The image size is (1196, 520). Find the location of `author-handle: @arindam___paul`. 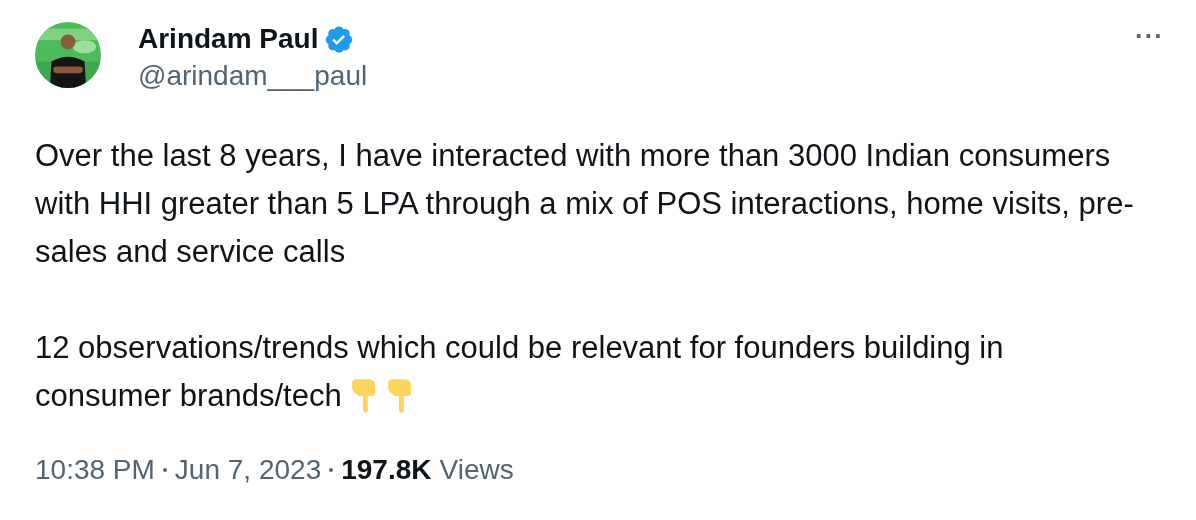

author-handle: @arindam___paul is located at coordinates (253, 76).